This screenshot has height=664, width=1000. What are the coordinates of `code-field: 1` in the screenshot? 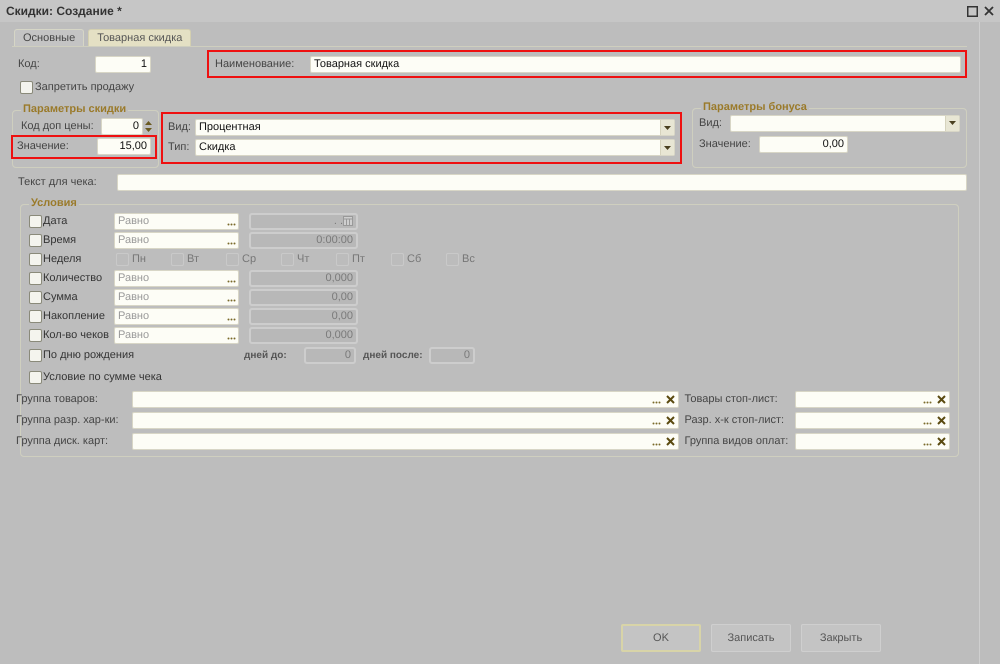 It's located at (123, 64).